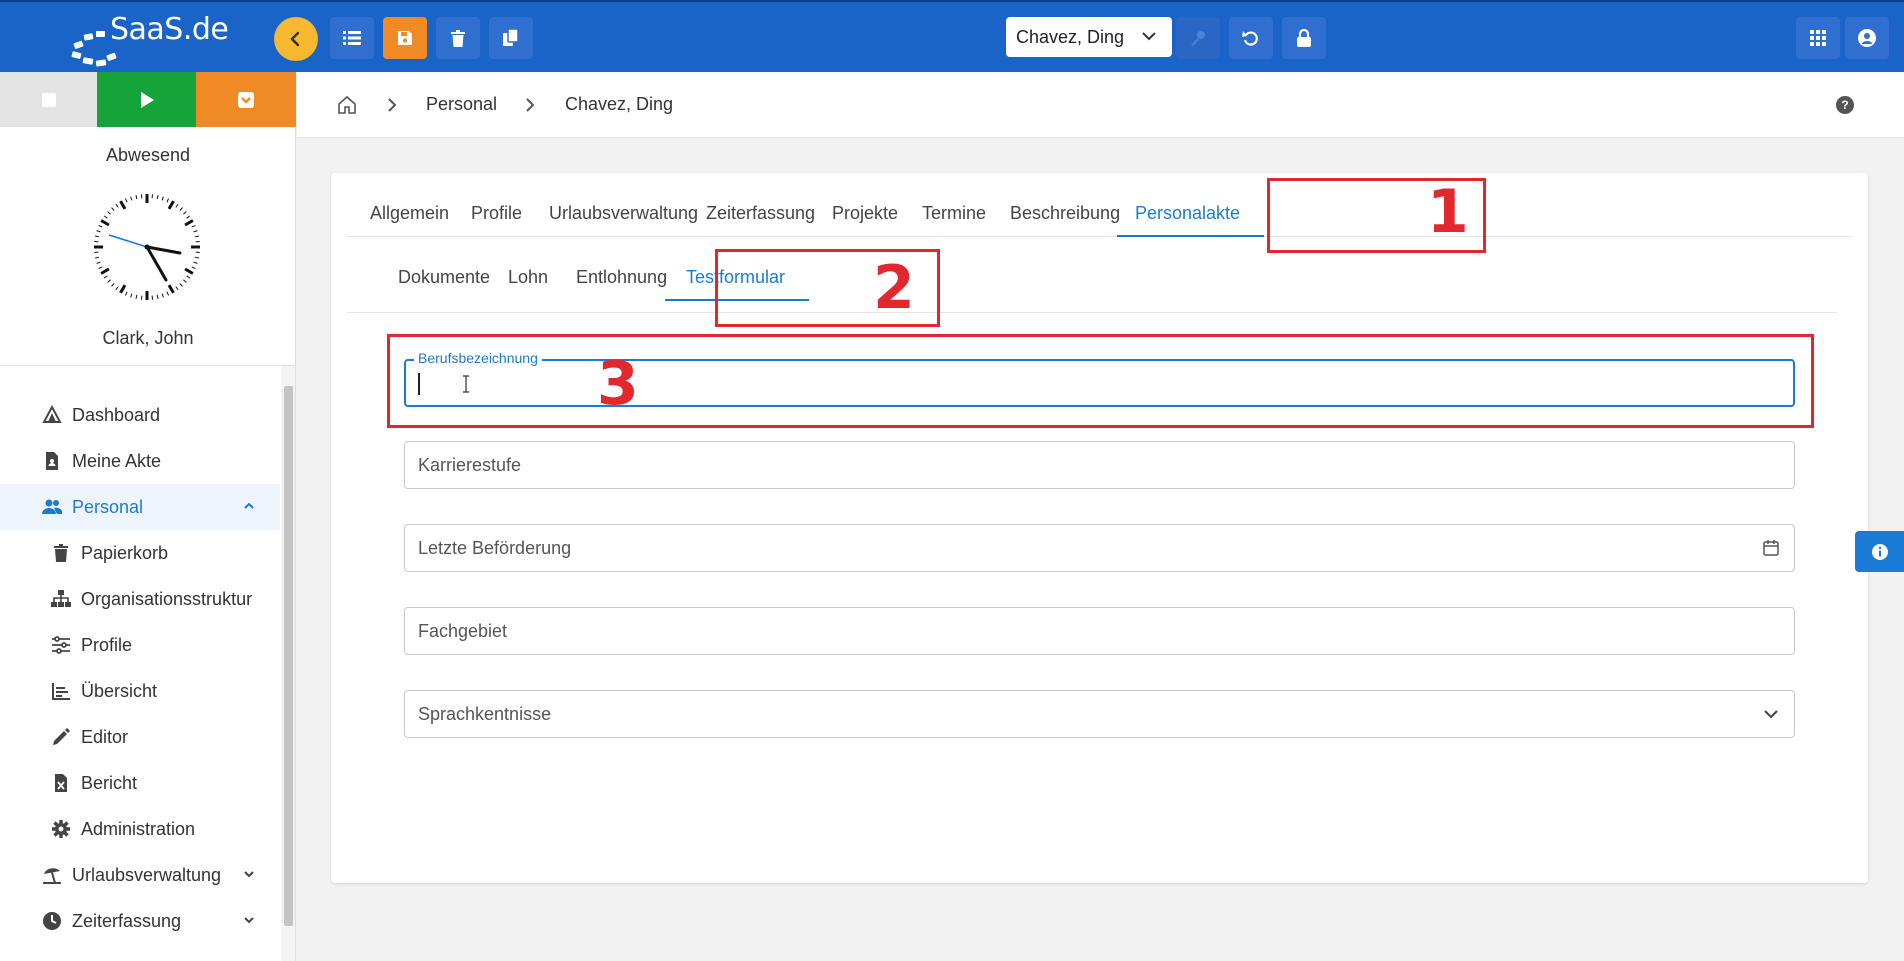  I want to click on sidebar-scrollbar, so click(288, 663).